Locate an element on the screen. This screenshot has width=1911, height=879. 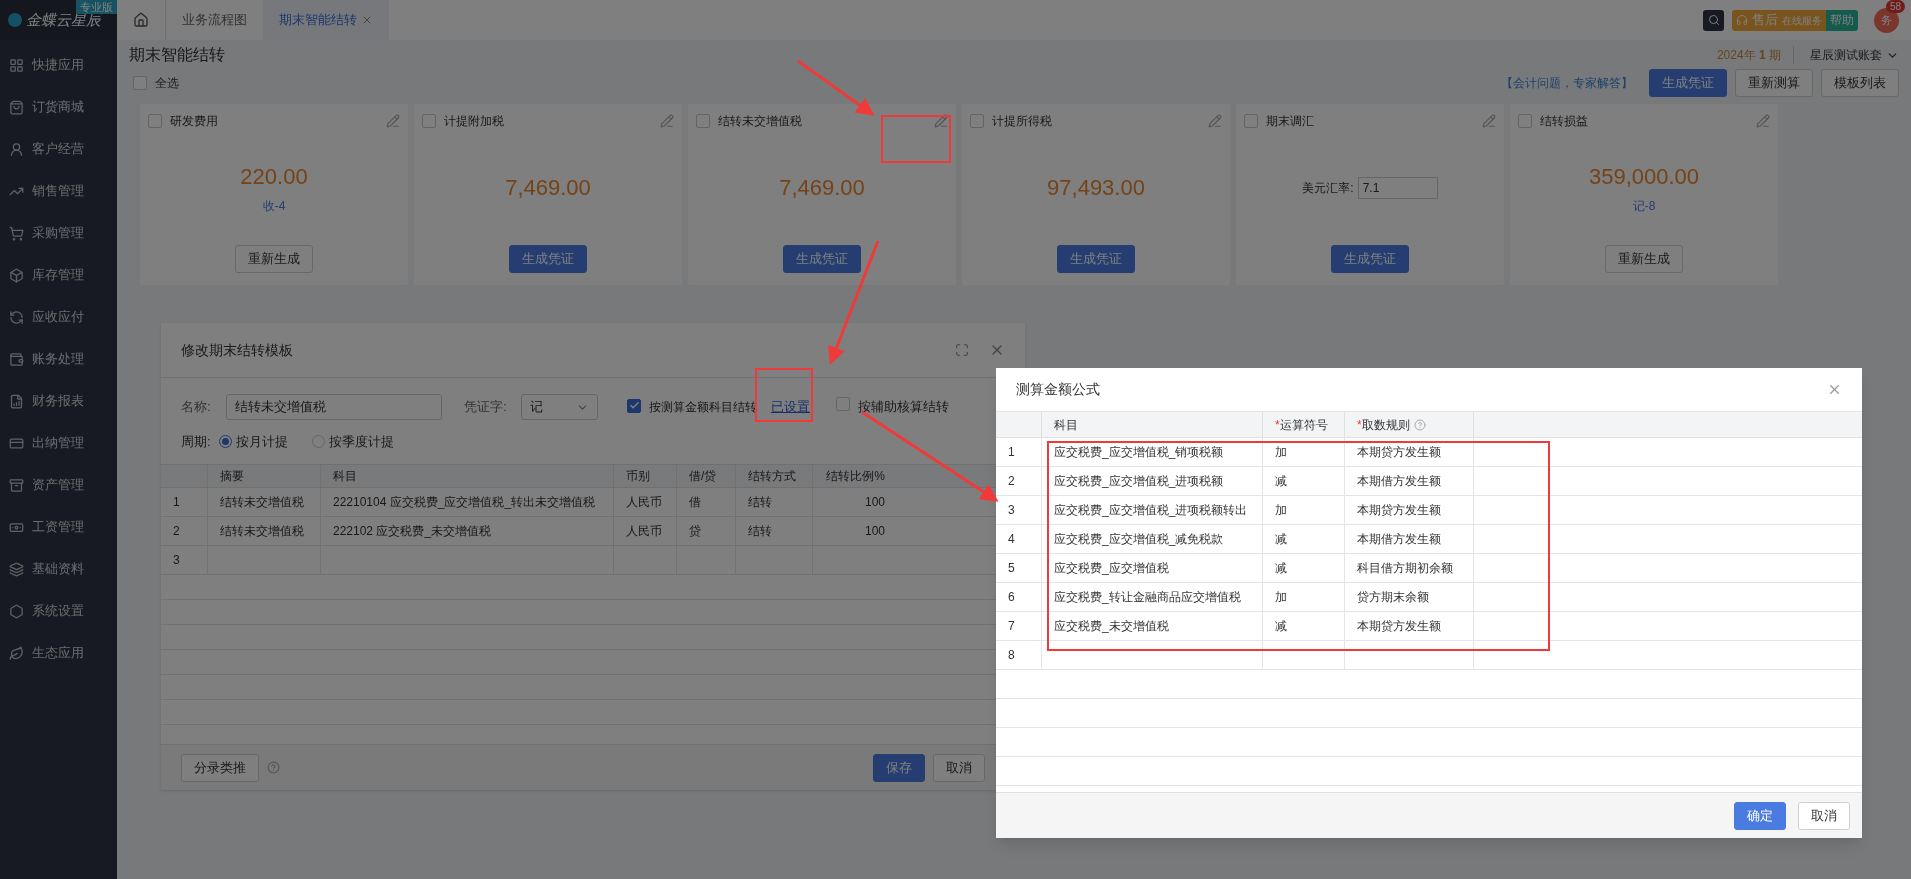
period-label: 周期: is located at coordinates (196, 442).